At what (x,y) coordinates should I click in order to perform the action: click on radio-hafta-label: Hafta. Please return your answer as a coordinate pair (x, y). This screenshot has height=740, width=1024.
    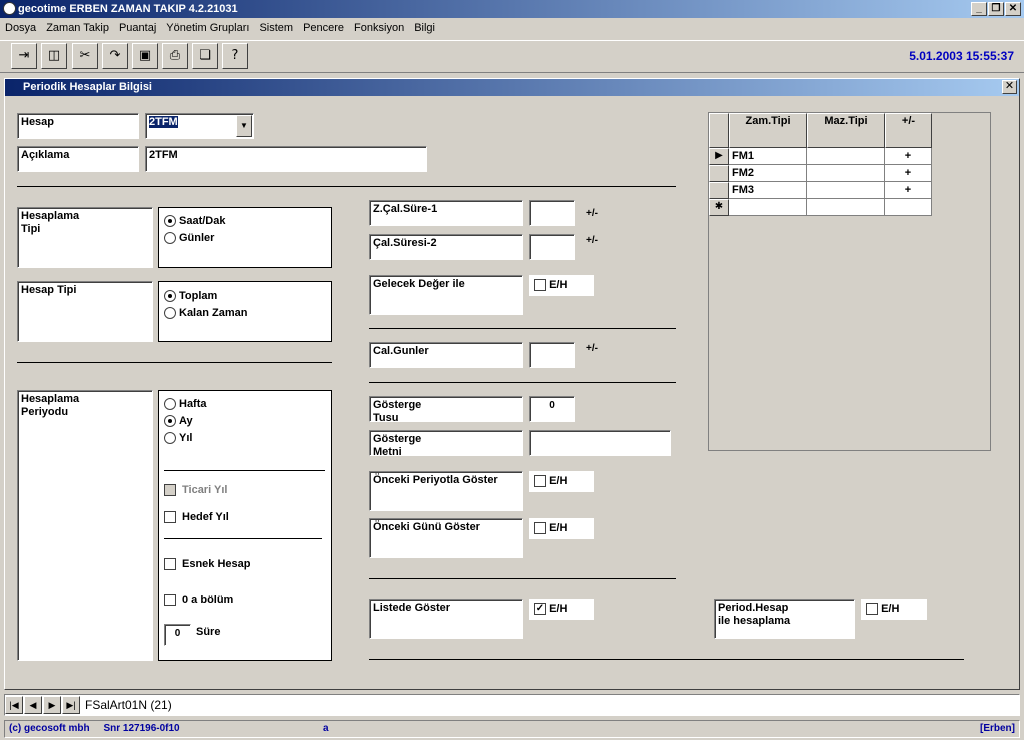
    Looking at the image, I should click on (193, 404).